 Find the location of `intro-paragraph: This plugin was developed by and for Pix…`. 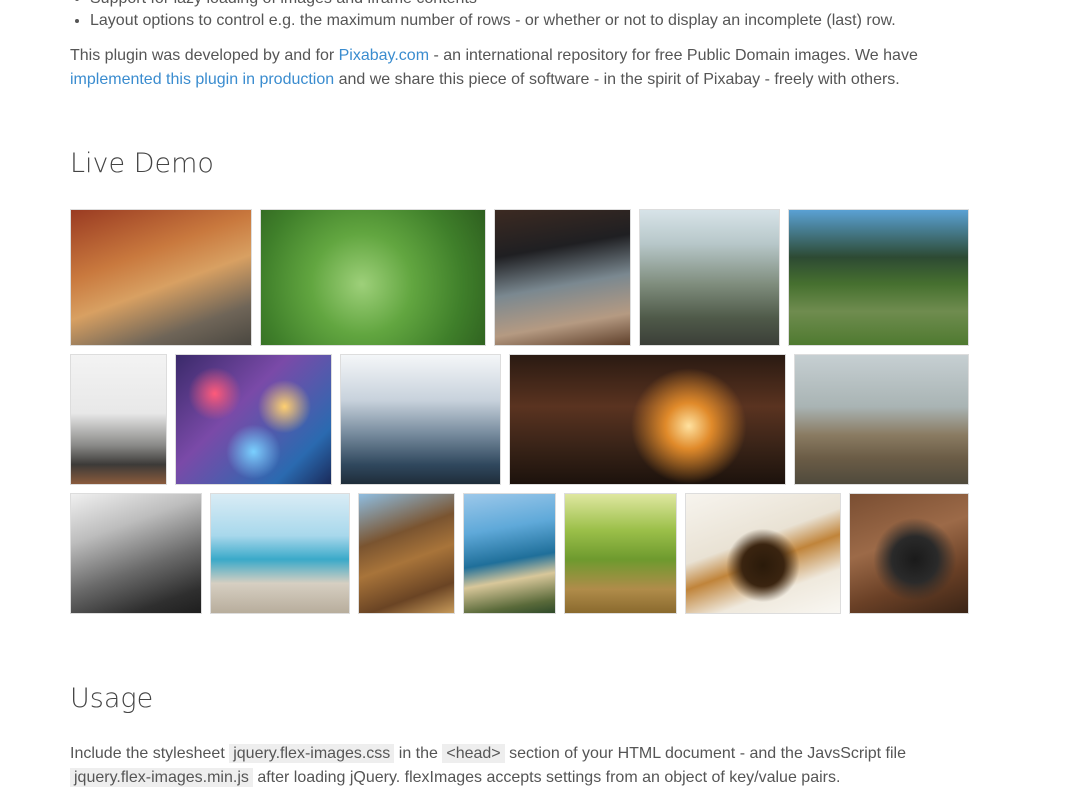

intro-paragraph: This plugin was developed by and for Pix… is located at coordinates (520, 68).